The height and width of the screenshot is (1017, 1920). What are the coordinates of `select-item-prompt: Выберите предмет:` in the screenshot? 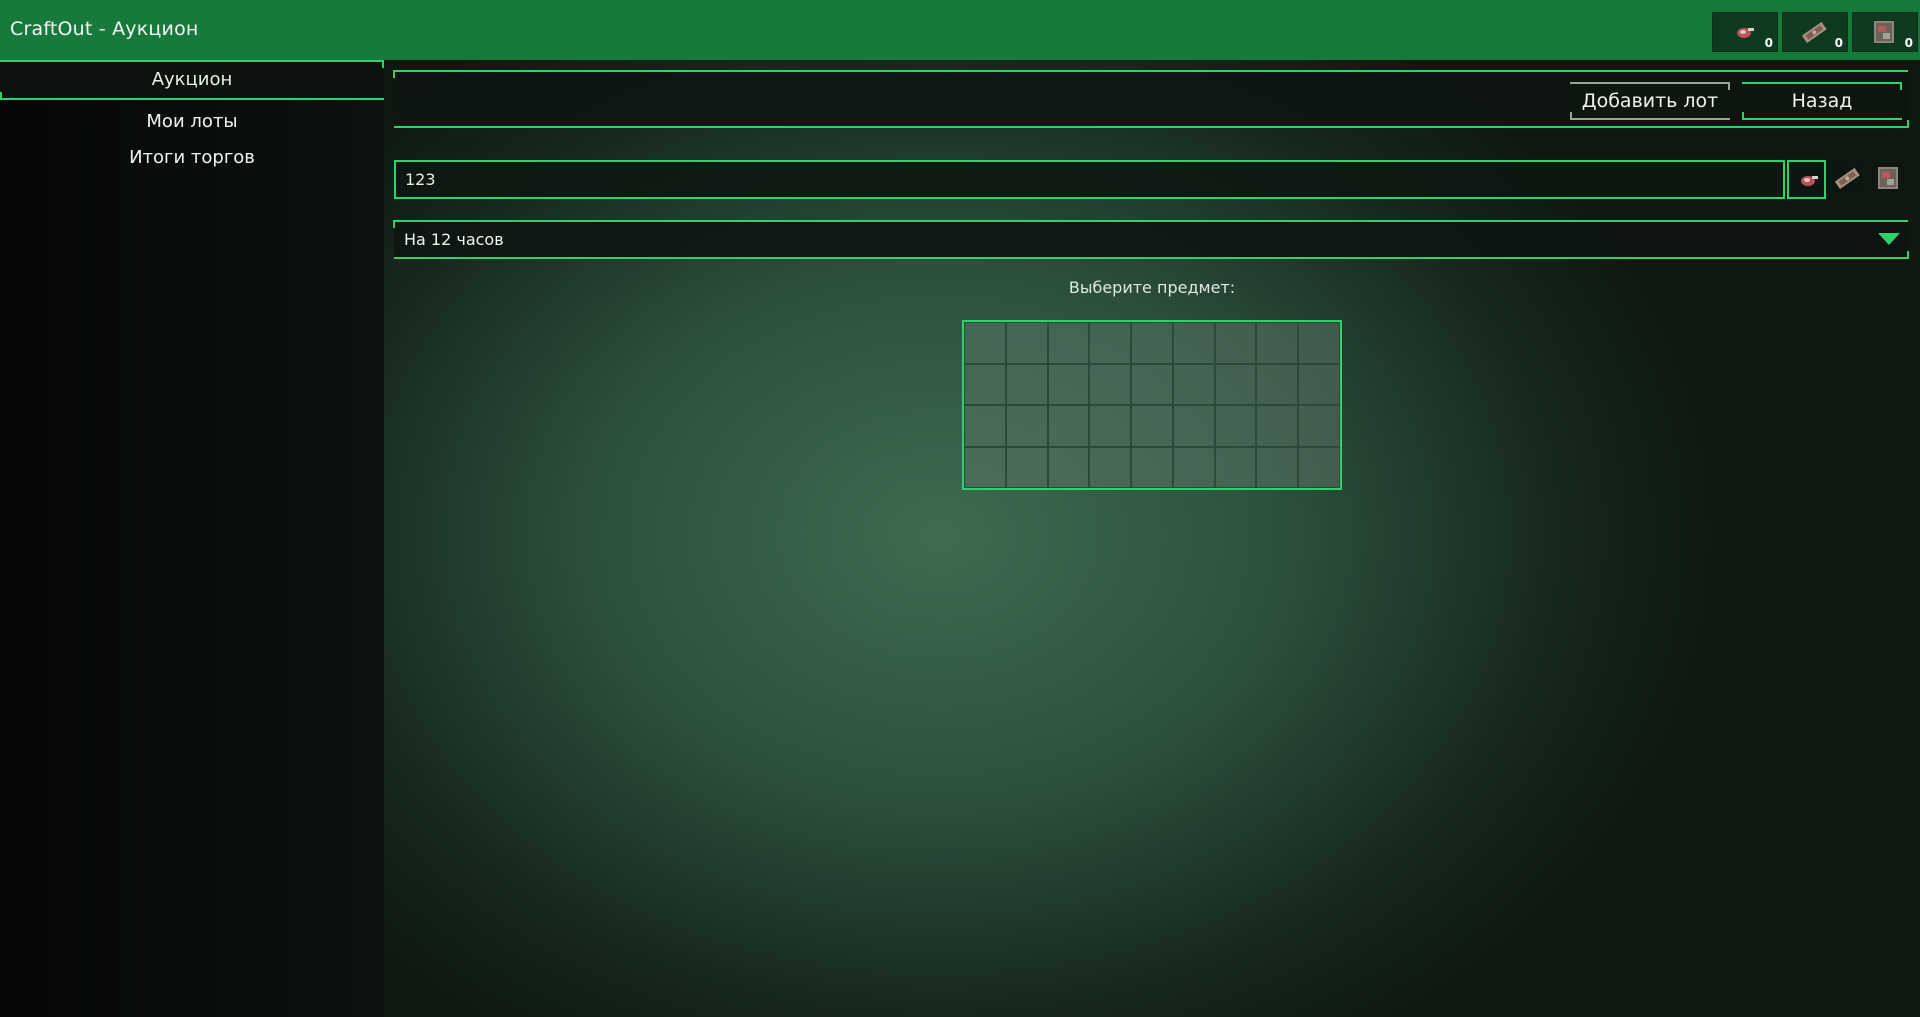 It's located at (1152, 287).